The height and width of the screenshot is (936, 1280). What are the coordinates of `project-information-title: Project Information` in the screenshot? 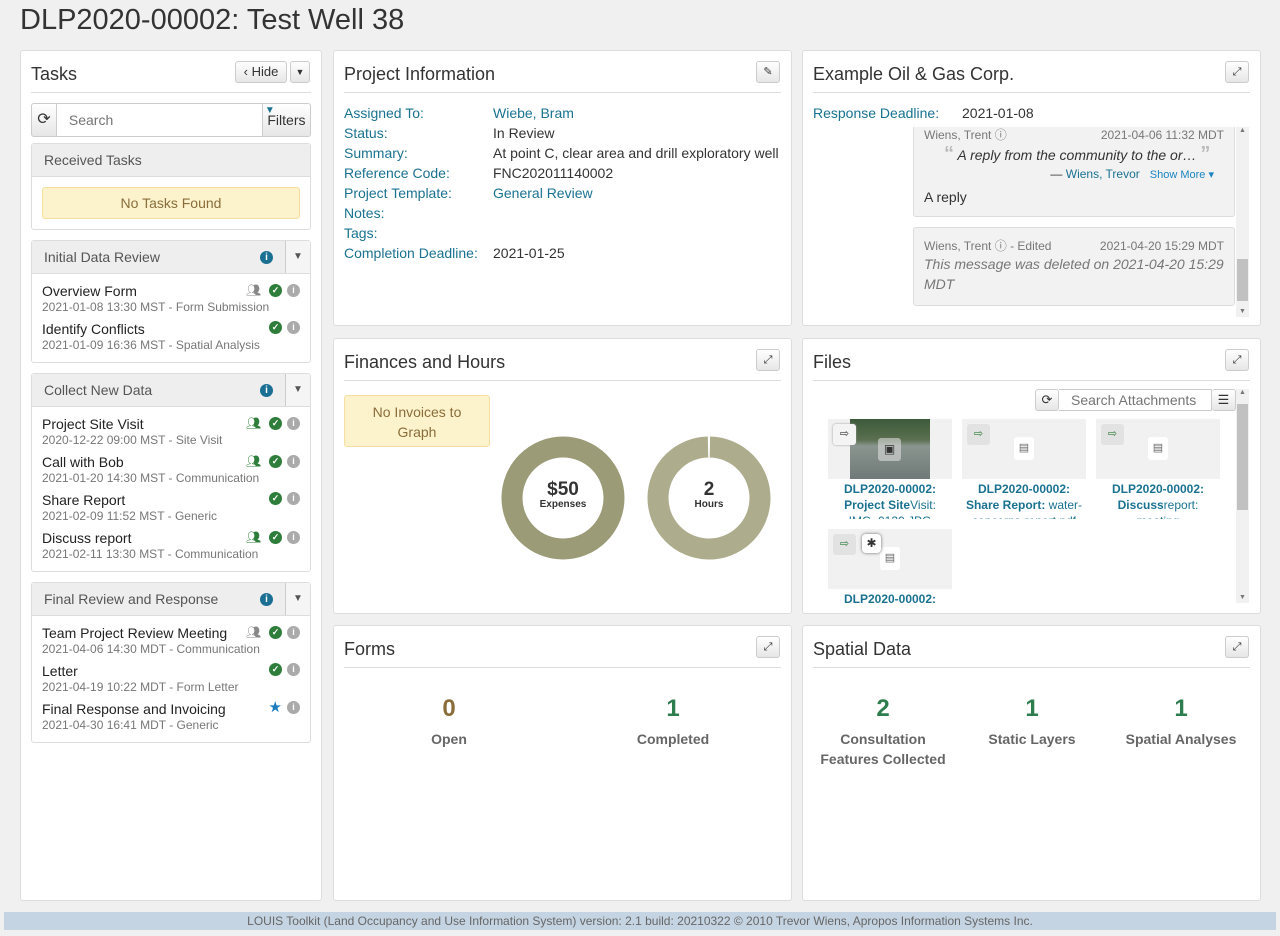 It's located at (562, 77).